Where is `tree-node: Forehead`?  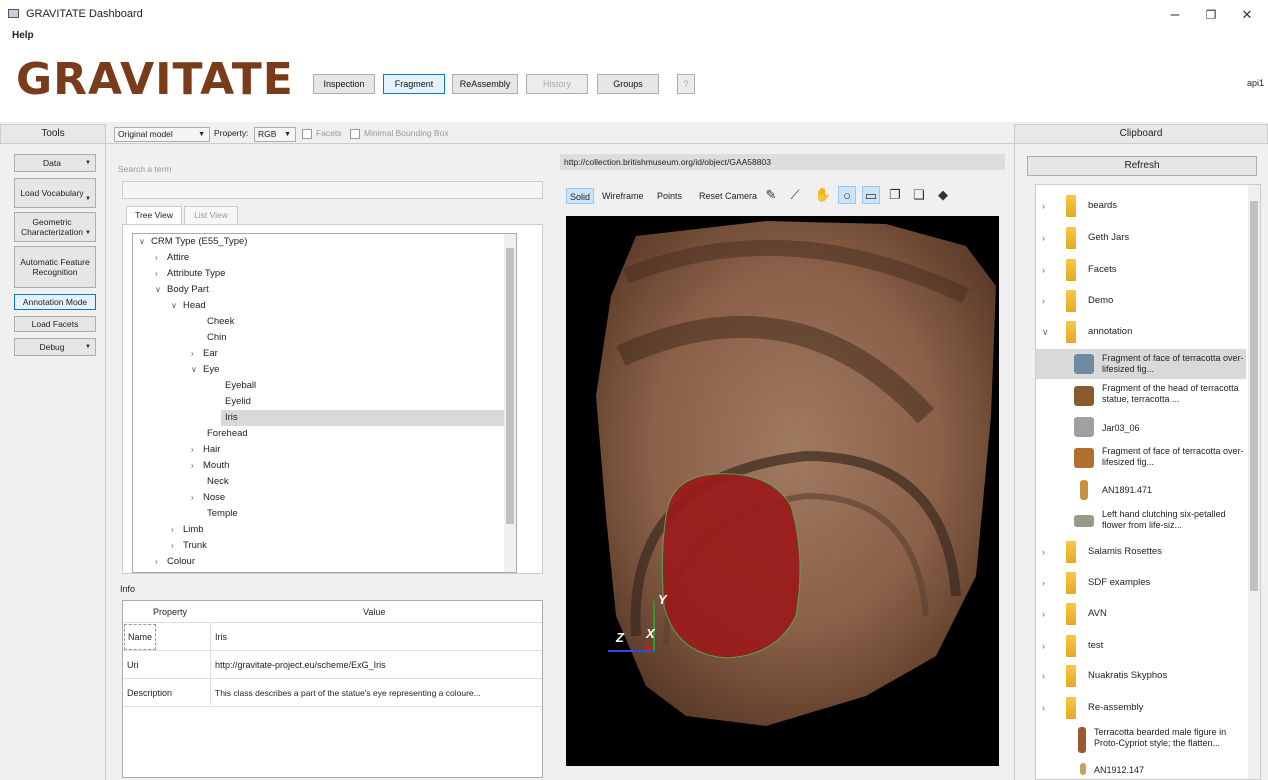 tree-node: Forehead is located at coordinates (227, 434).